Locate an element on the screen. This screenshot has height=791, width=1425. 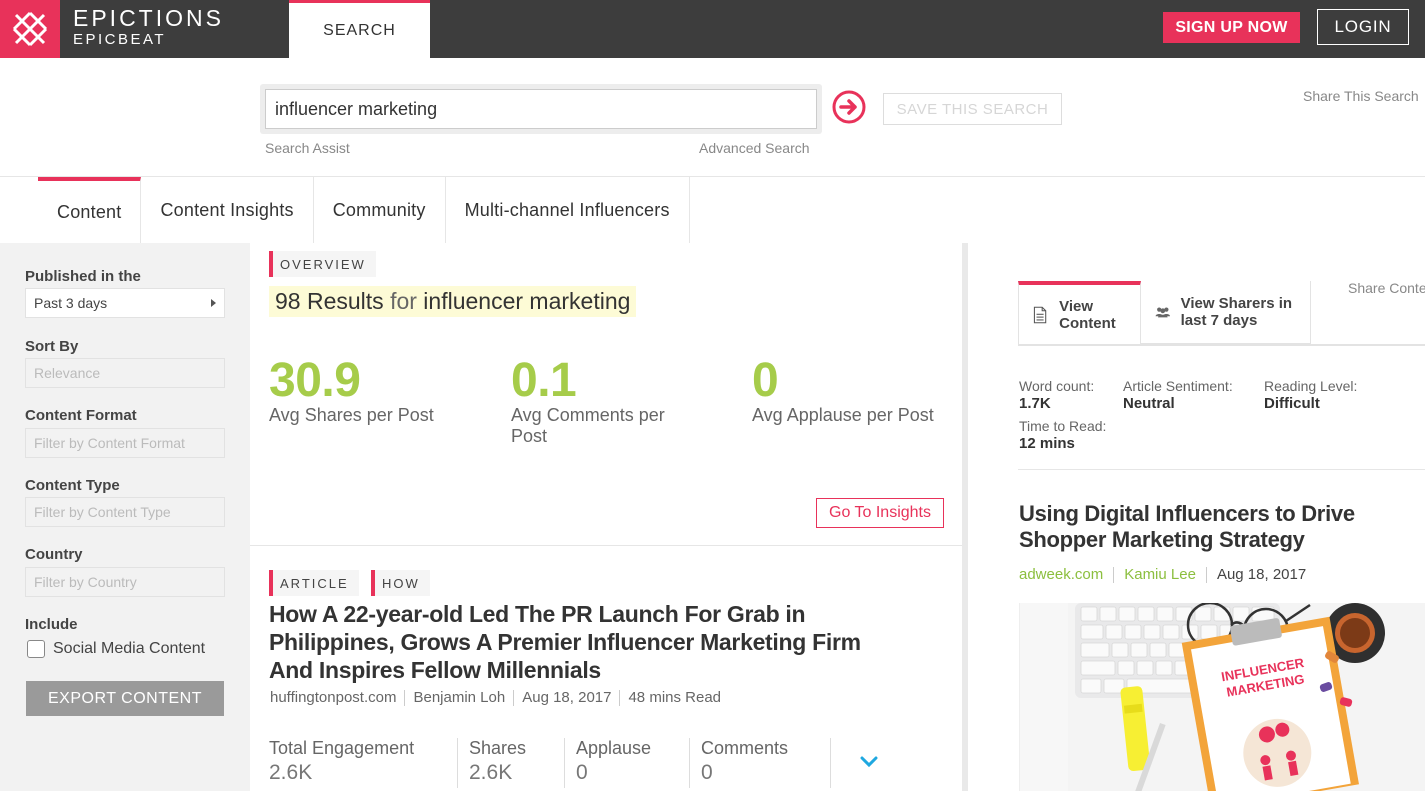
content-type-label: Content Type is located at coordinates (72, 485).